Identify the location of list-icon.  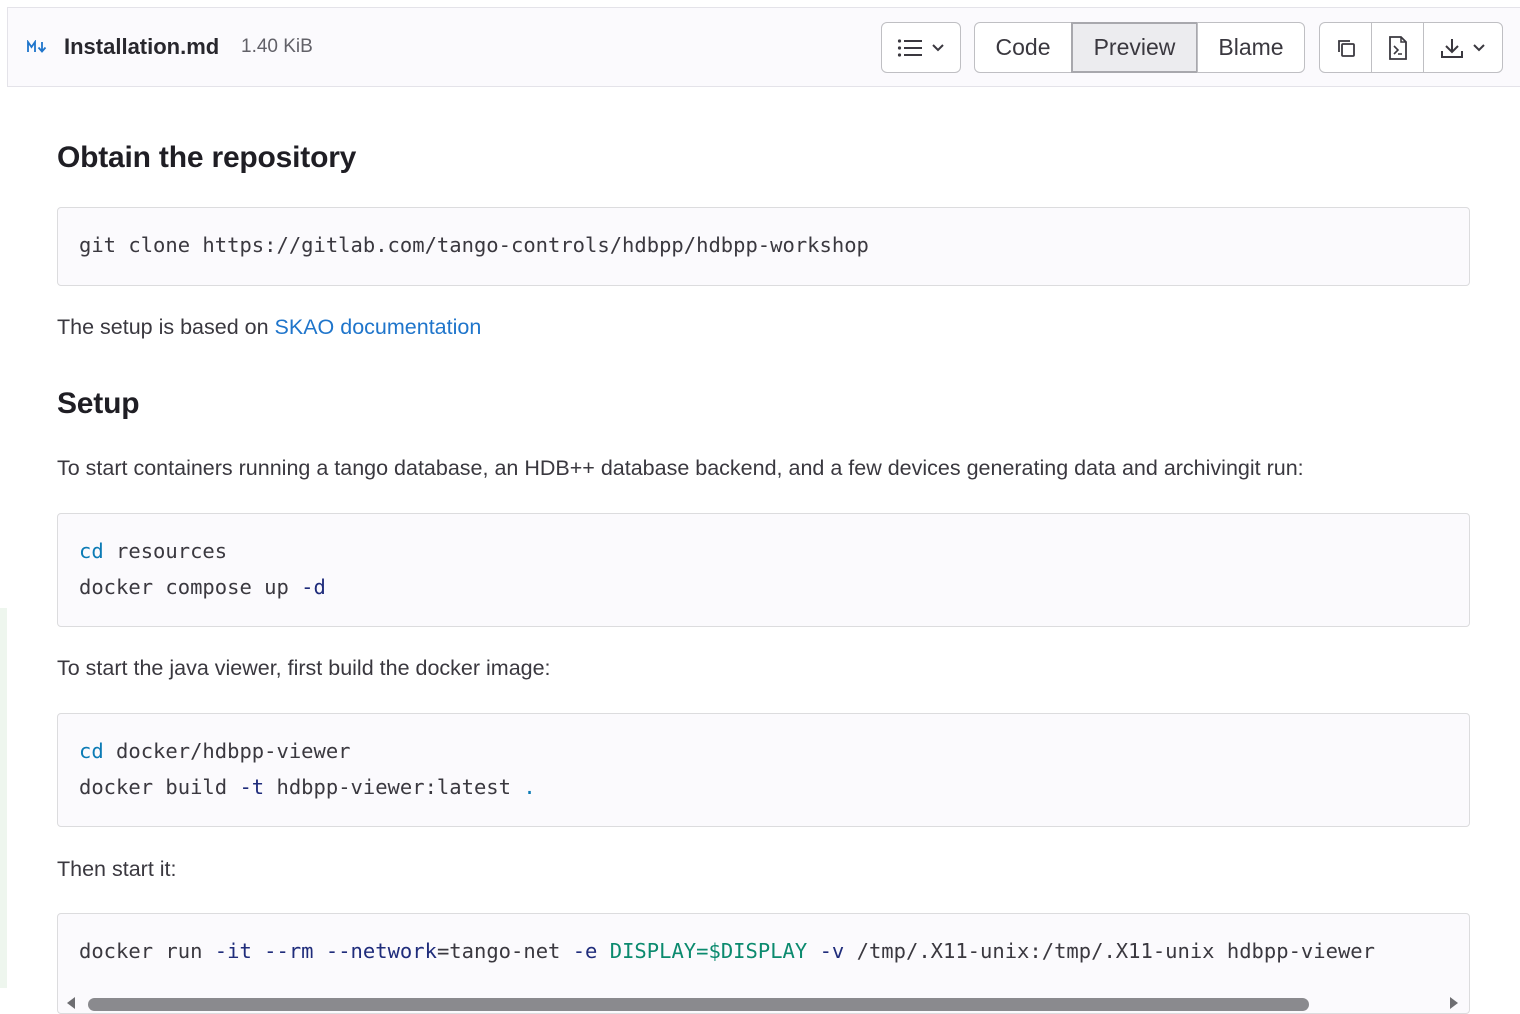
(909, 47).